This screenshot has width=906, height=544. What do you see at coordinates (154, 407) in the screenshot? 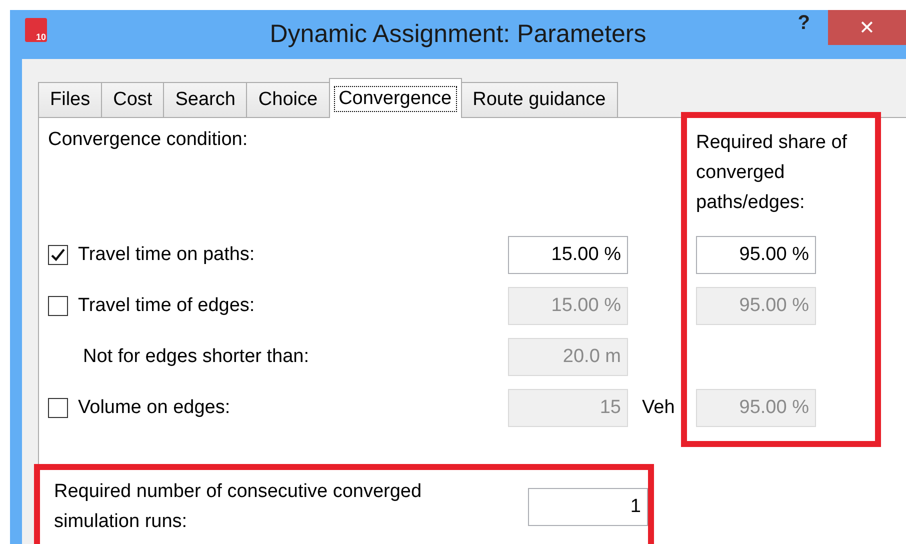
I see `field-label: Volume on edges:` at bounding box center [154, 407].